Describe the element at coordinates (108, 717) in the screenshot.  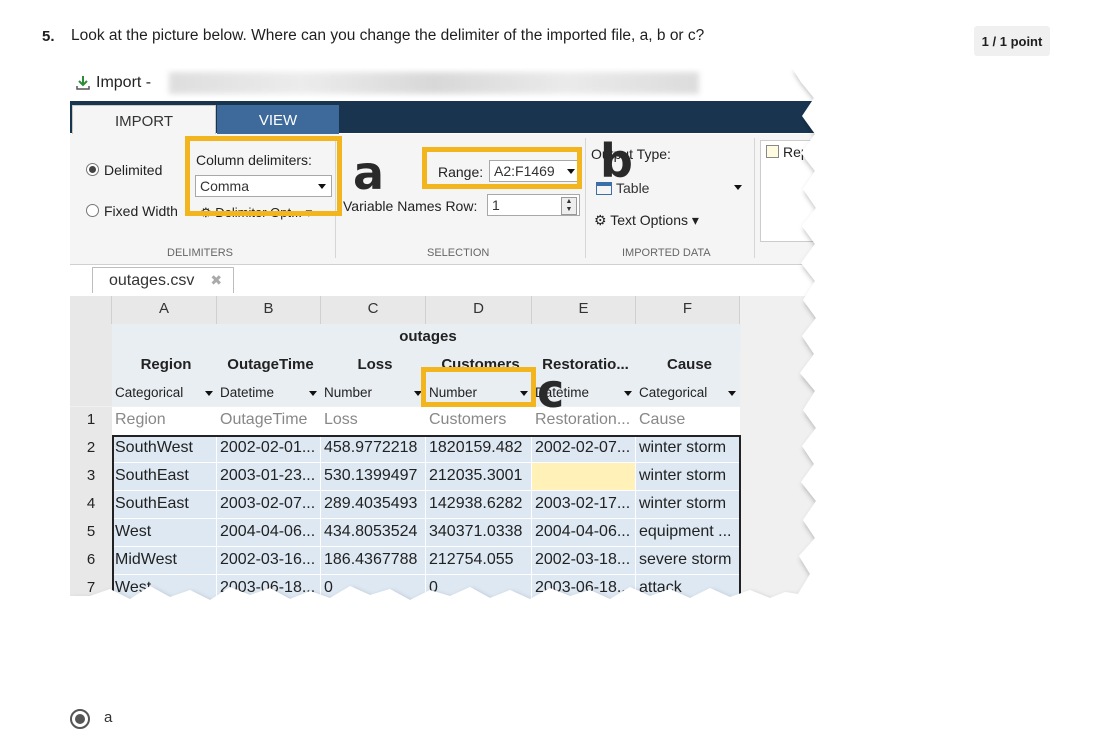
I see `answer-label: a` at that location.